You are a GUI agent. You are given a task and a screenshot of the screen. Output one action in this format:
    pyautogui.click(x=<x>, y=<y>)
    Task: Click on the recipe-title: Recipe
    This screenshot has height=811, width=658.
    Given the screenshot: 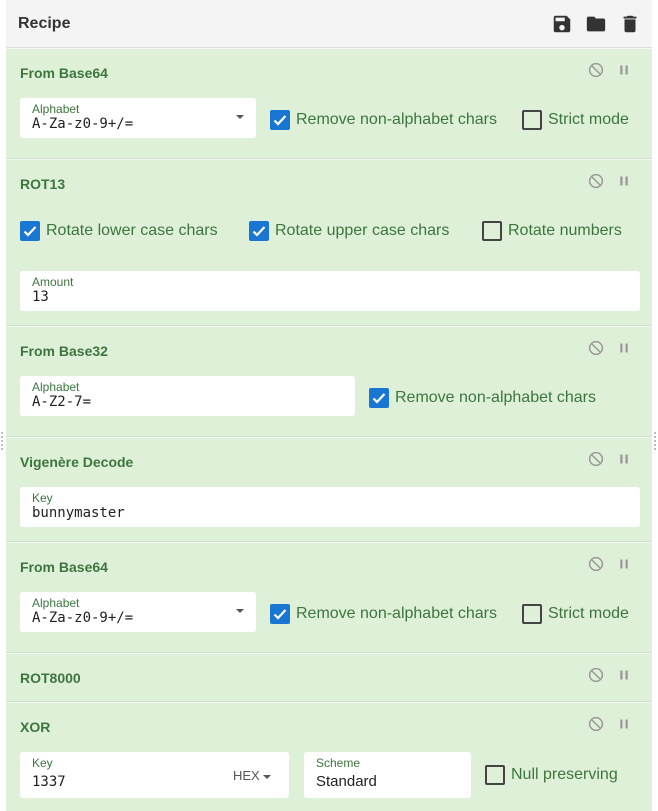 What is the action you would take?
    pyautogui.click(x=44, y=23)
    